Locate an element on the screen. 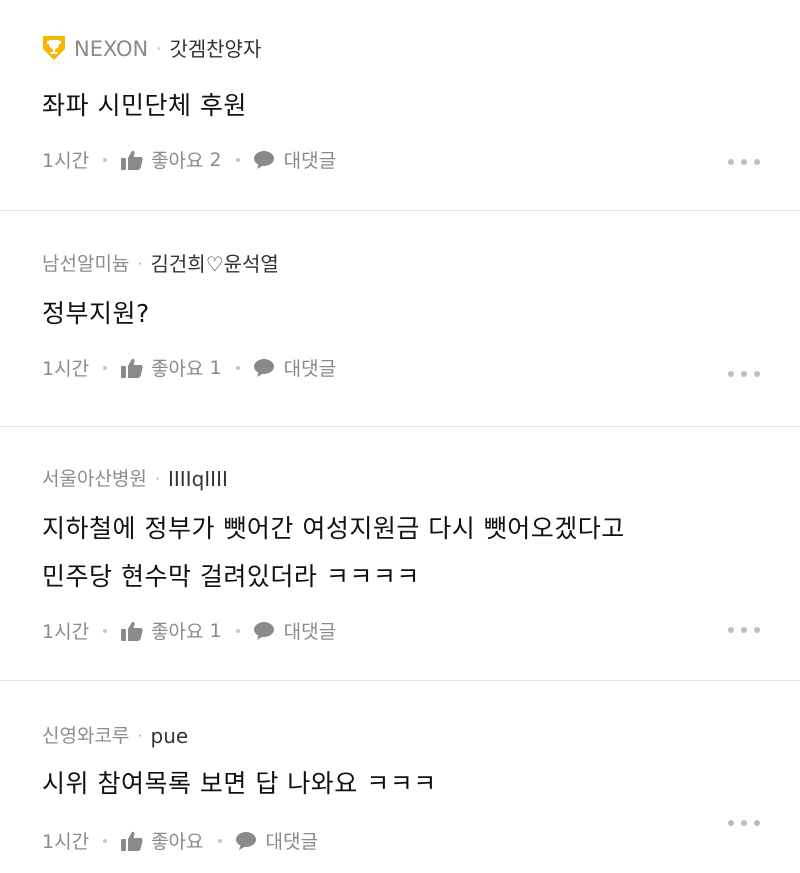 This screenshot has width=800, height=873. guild-name: 남선알미늄 is located at coordinates (85, 264).